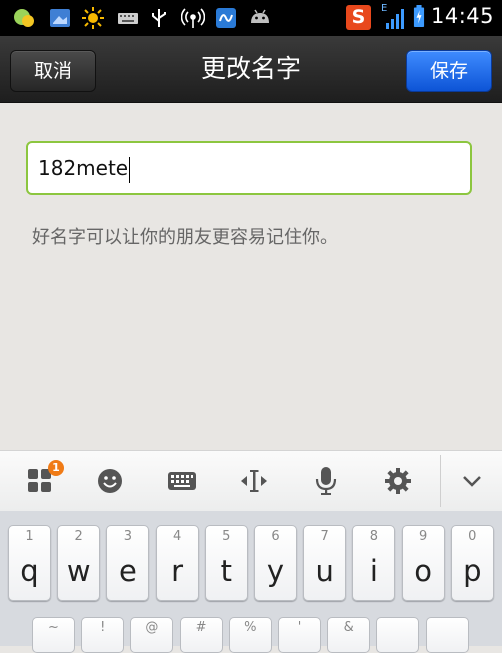  I want to click on key-row2-5: ', so click(299, 635).